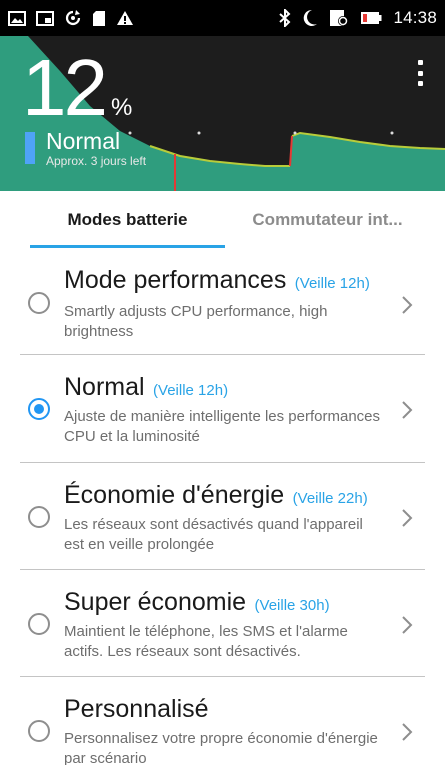 The height and width of the screenshot is (765, 445). I want to click on current-mode-name: Normal, so click(83, 141).